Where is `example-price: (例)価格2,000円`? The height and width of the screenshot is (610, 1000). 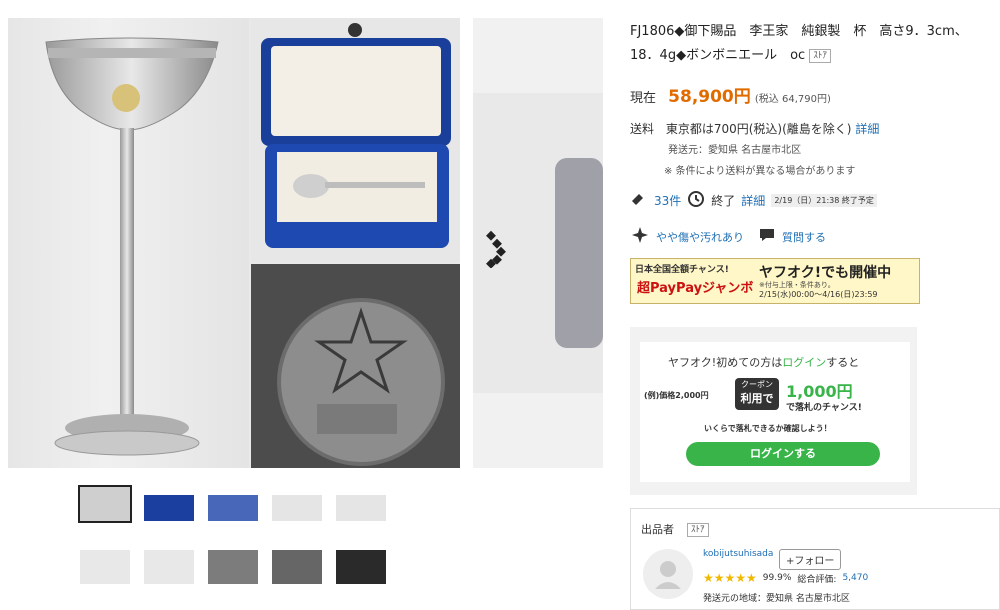
example-price: (例)価格2,000円 is located at coordinates (676, 395).